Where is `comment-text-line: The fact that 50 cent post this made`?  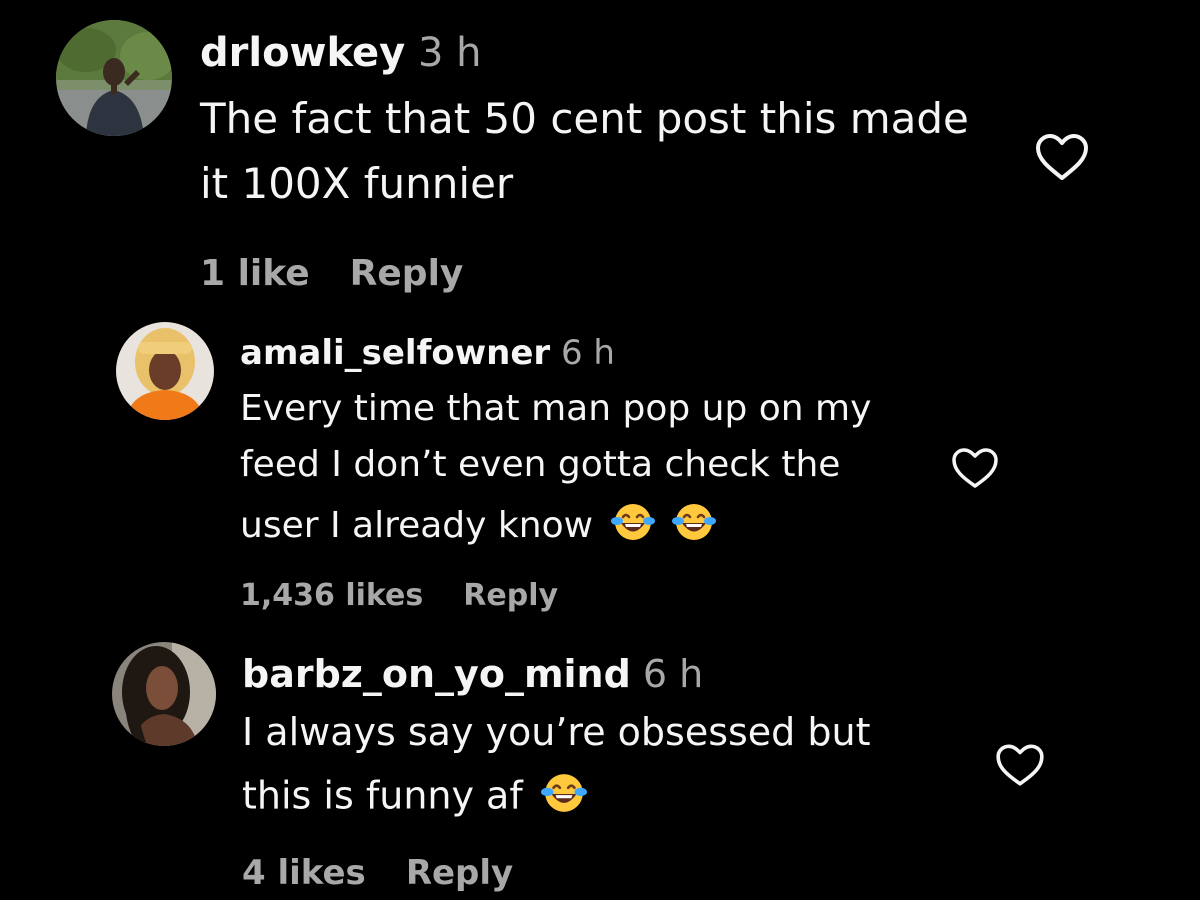 comment-text-line: The fact that 50 cent post this made is located at coordinates (584, 118).